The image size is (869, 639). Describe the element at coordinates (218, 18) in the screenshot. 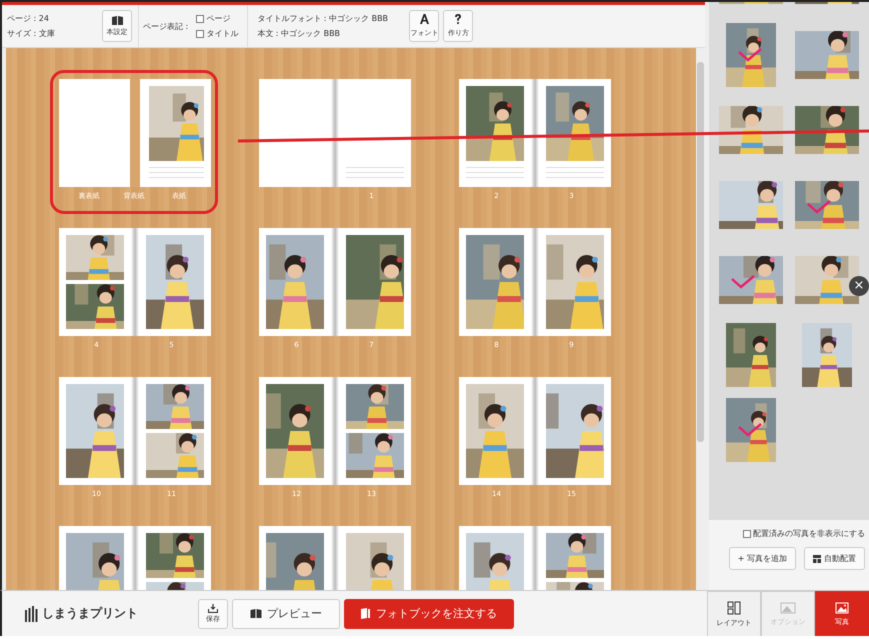

I see `checkbox-label: ページ` at that location.